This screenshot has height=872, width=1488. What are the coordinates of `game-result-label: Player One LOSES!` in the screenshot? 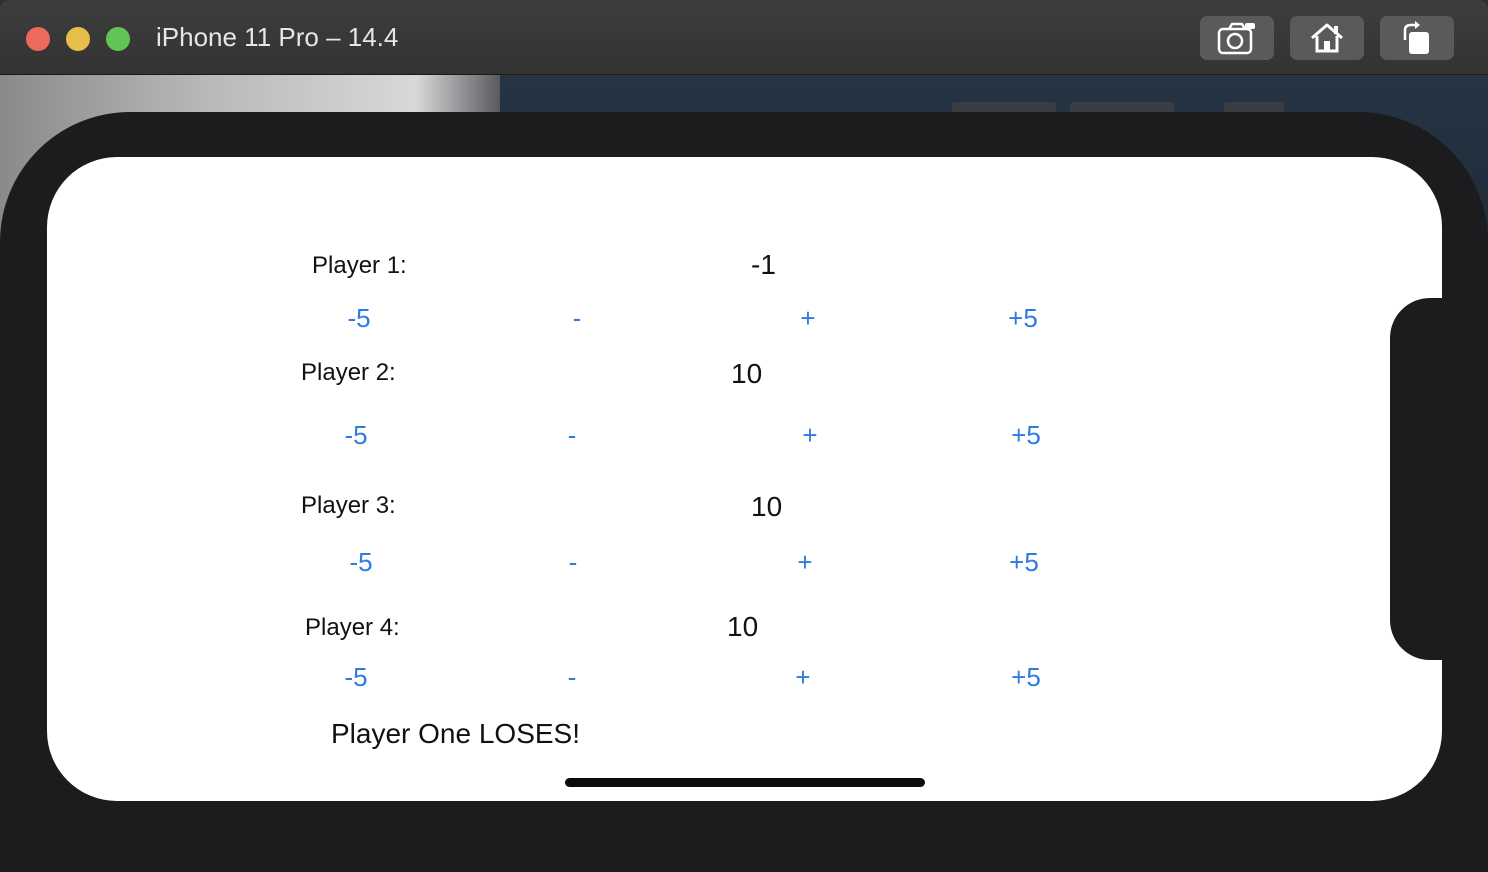 It's located at (456, 733).